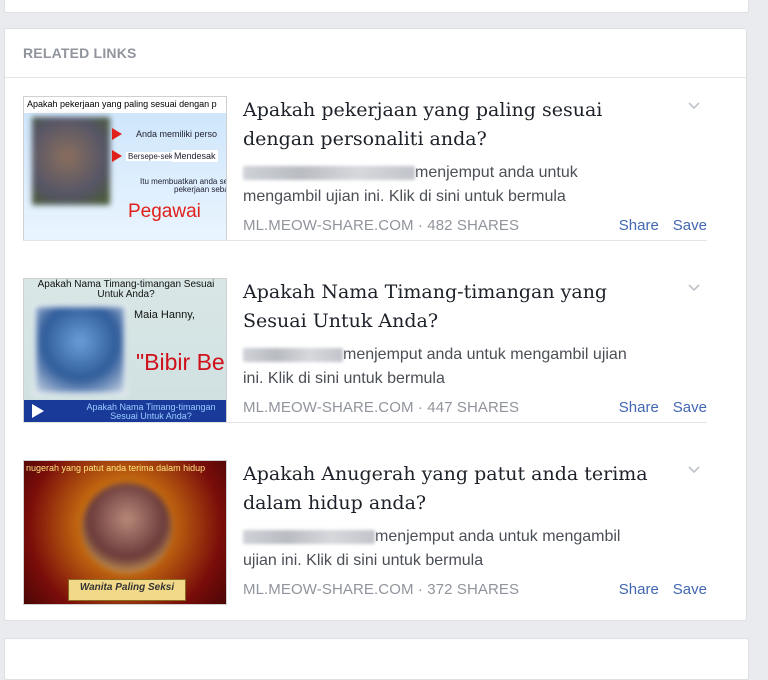 The image size is (768, 680). I want to click on thumbnail-text: Anda memiliki perso, so click(177, 134).